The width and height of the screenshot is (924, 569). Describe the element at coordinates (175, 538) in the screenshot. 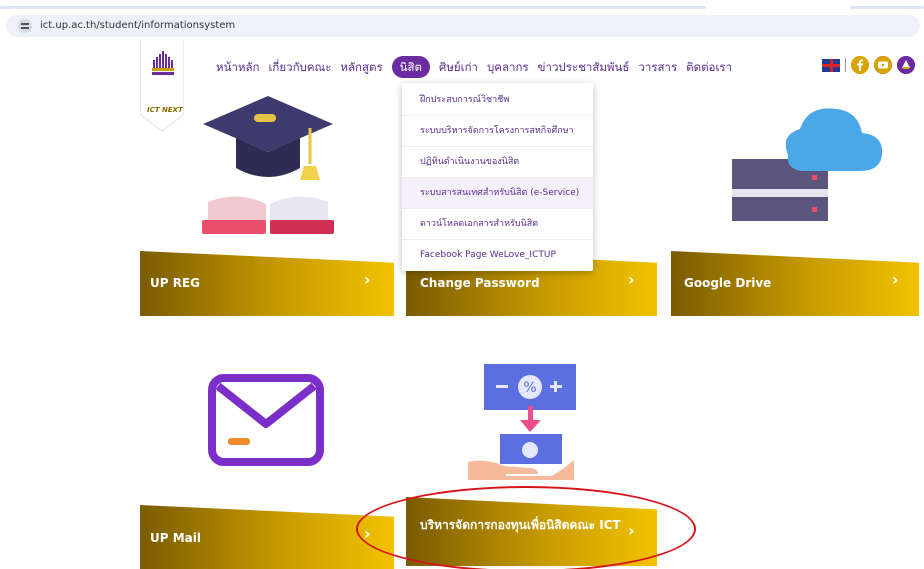

I see `card-label-up-mail: UP Mail` at that location.